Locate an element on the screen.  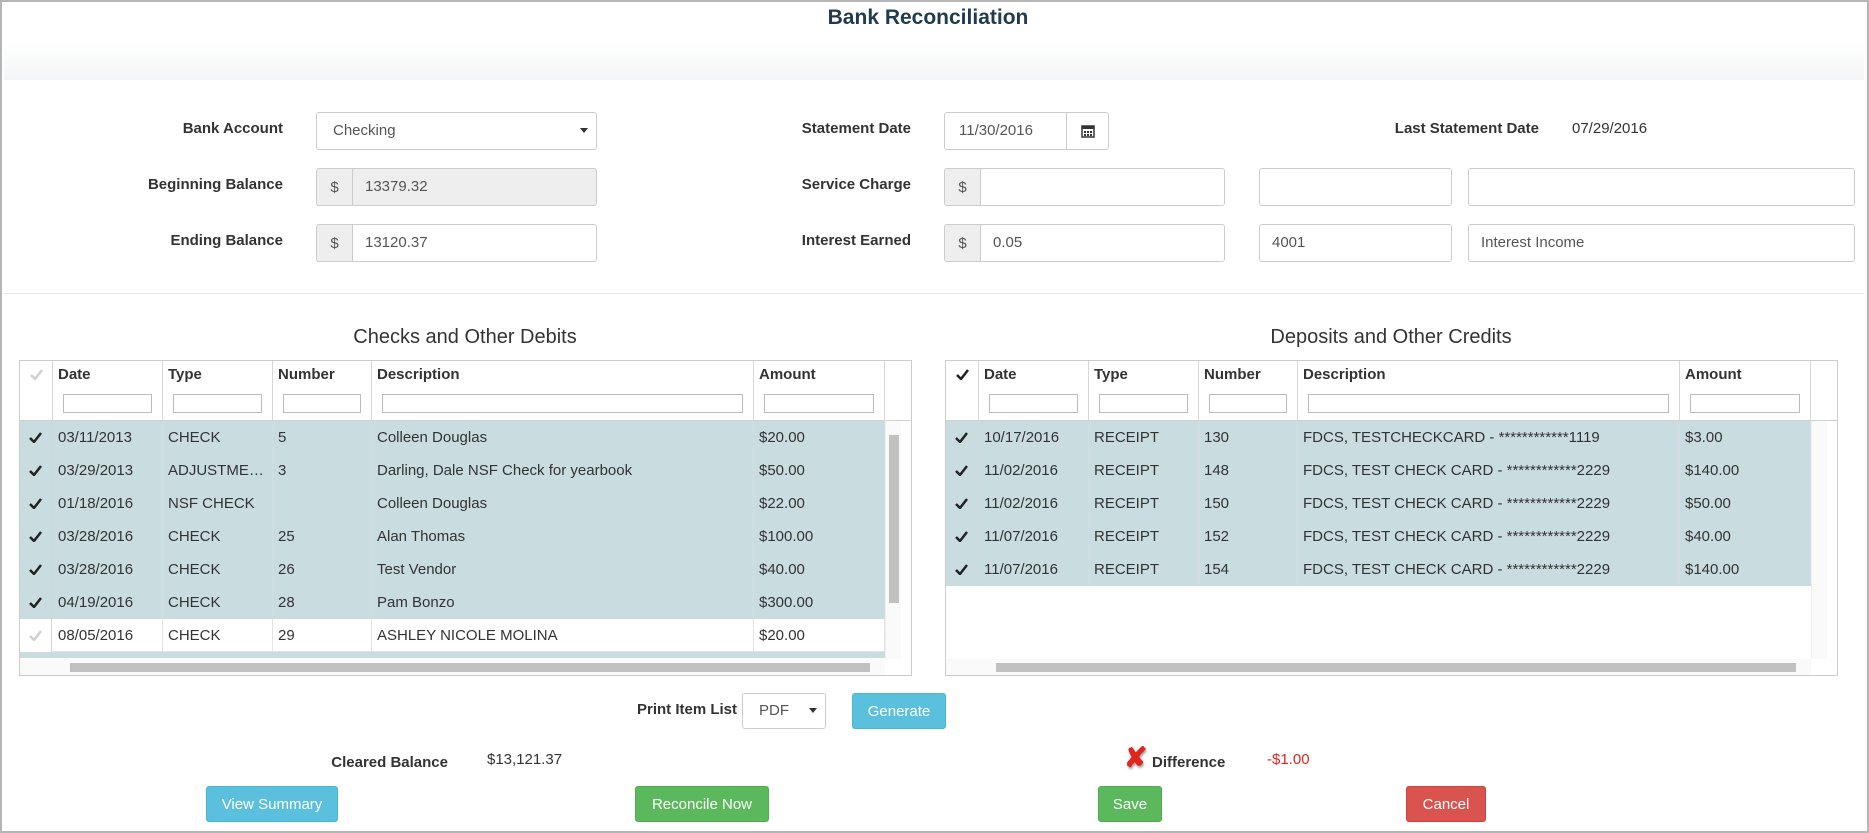
cell-amount: $300.00 is located at coordinates (819, 602).